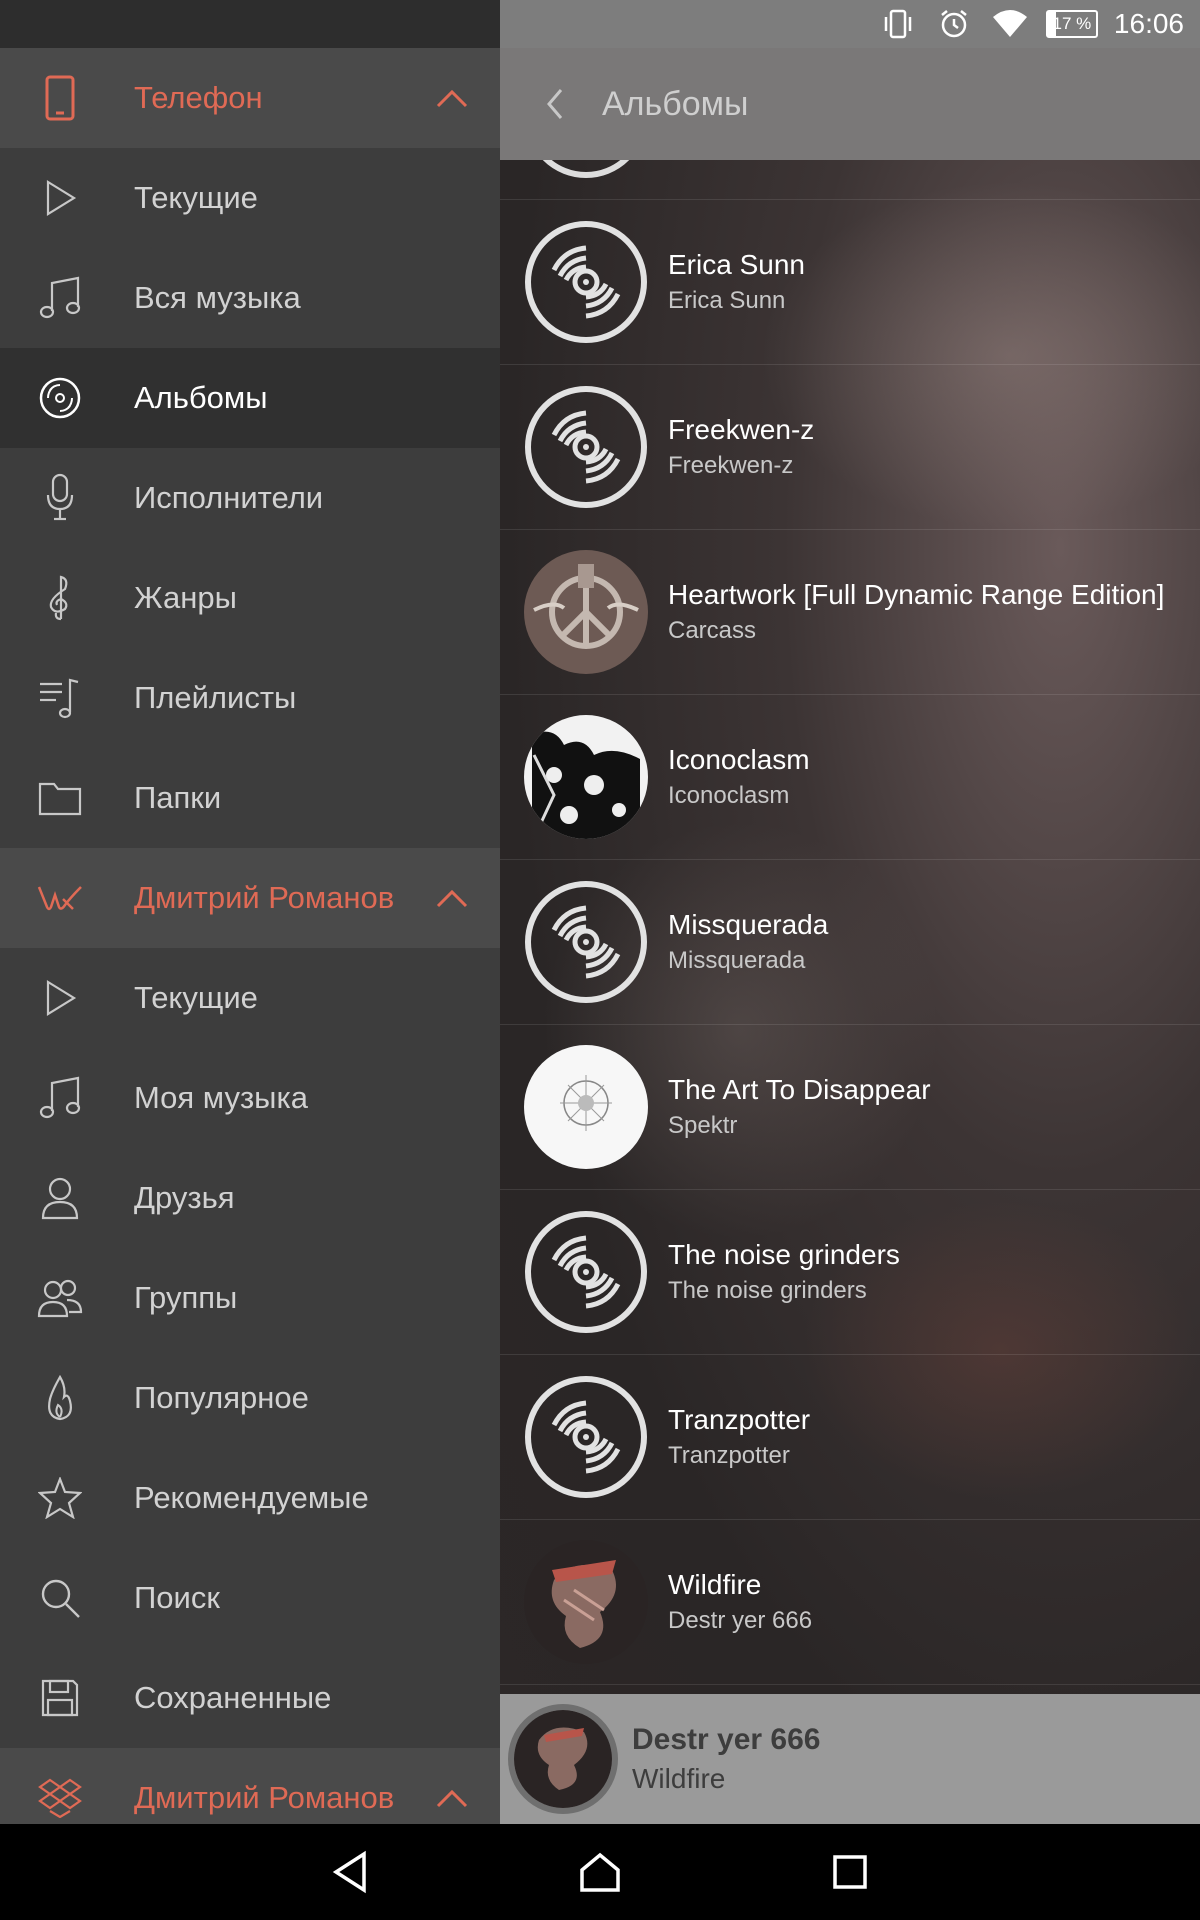 Image resolution: width=1200 pixels, height=1920 pixels. I want to click on recents-icon, so click(850, 1872).